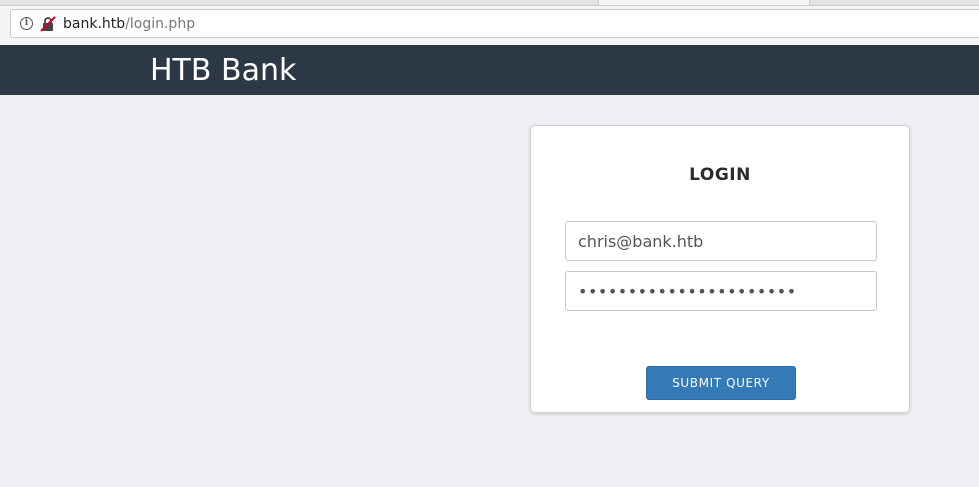  I want to click on email-field, so click(721, 241).